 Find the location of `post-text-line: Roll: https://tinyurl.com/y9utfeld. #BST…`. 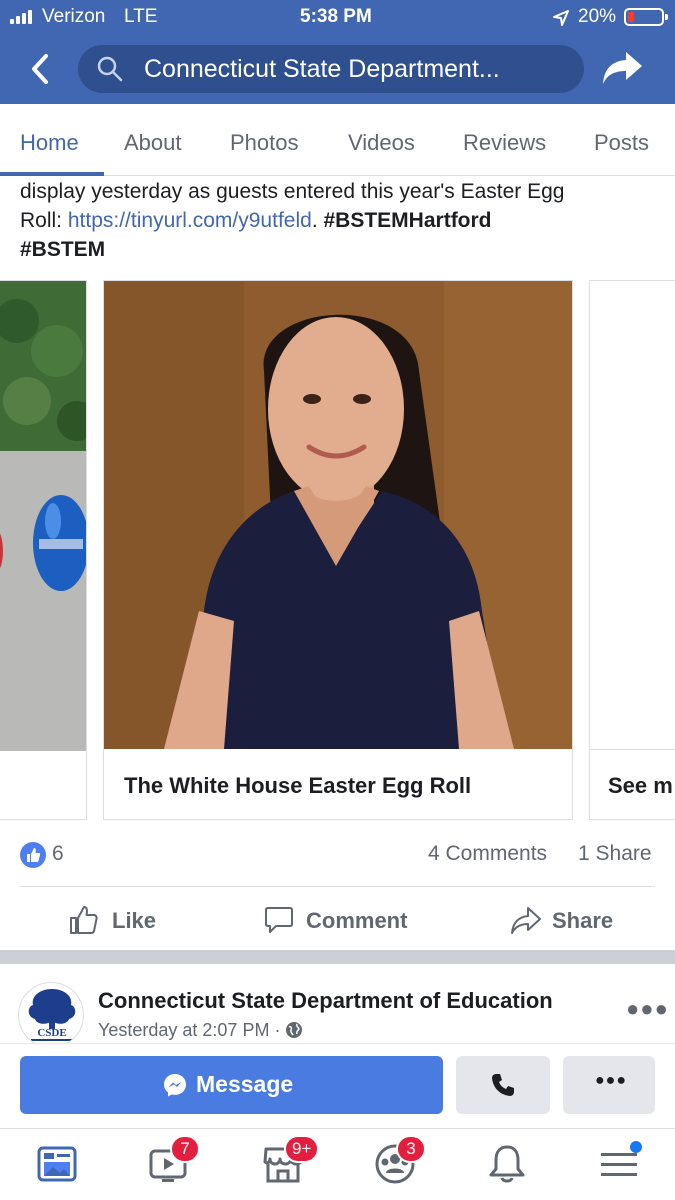

post-text-line: Roll: https://tinyurl.com/y9utfeld. #BST… is located at coordinates (256, 220).